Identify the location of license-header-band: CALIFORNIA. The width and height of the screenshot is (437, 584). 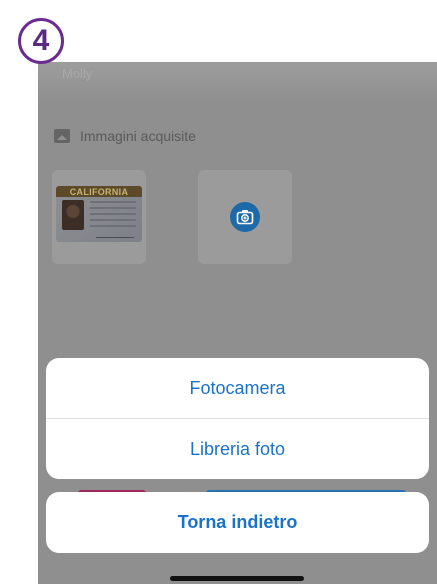
(99, 191).